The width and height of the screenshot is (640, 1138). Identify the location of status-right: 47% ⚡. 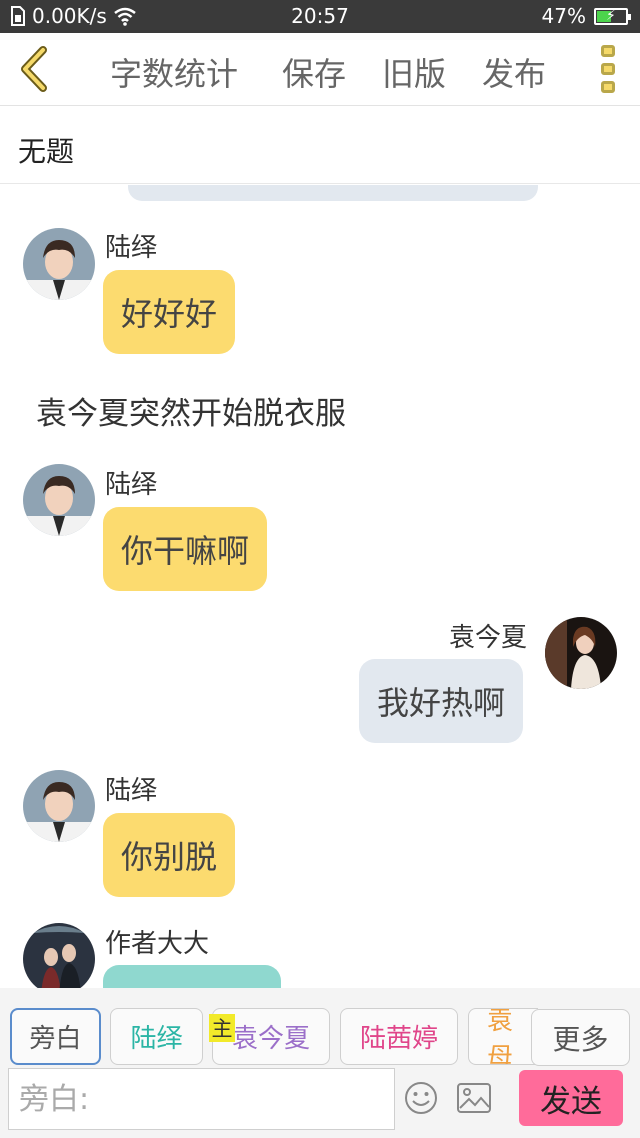
(586, 16).